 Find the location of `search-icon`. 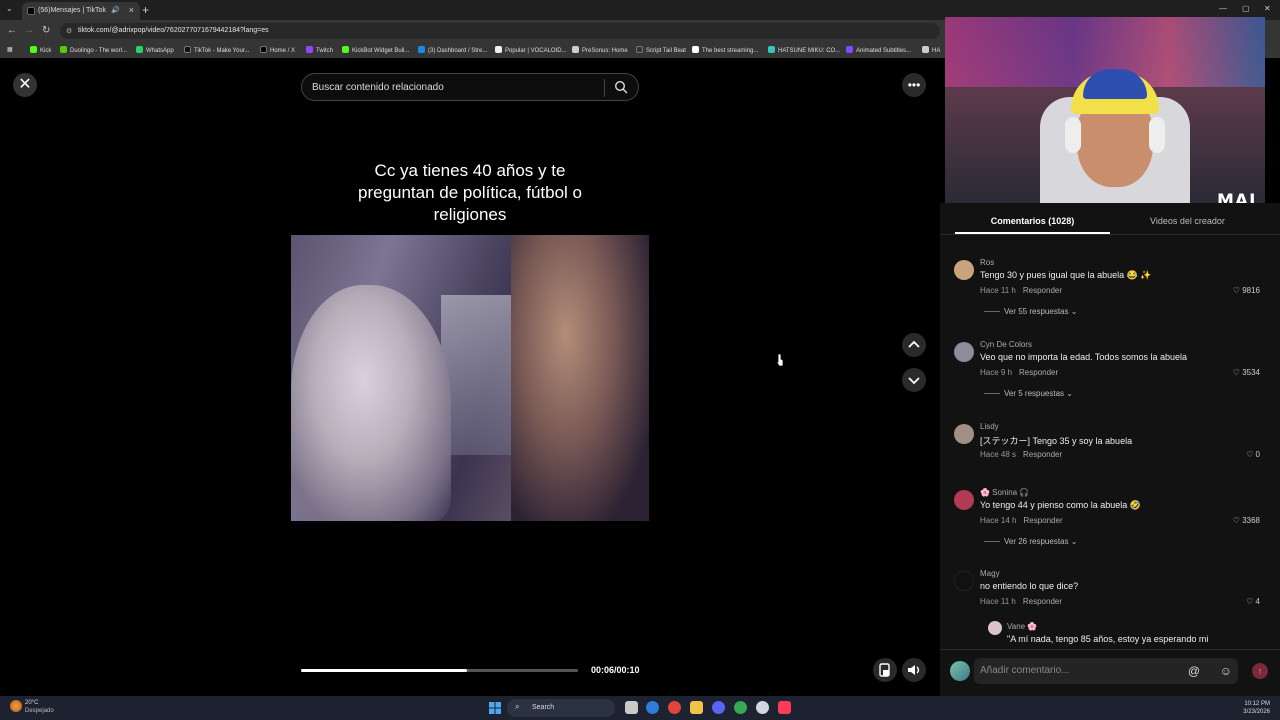

search-icon is located at coordinates (621, 87).